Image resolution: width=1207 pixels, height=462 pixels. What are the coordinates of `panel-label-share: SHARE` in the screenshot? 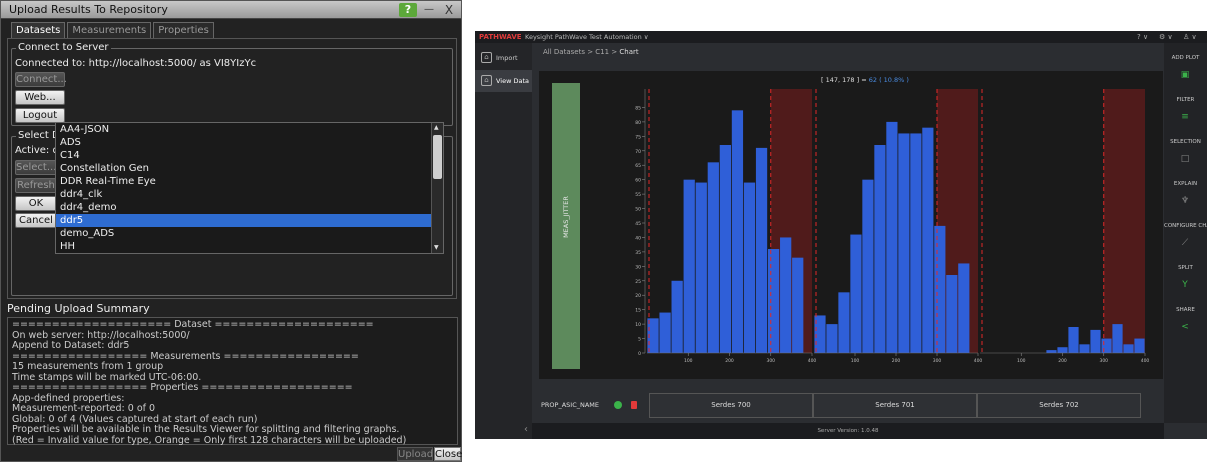 It's located at (1185, 310).